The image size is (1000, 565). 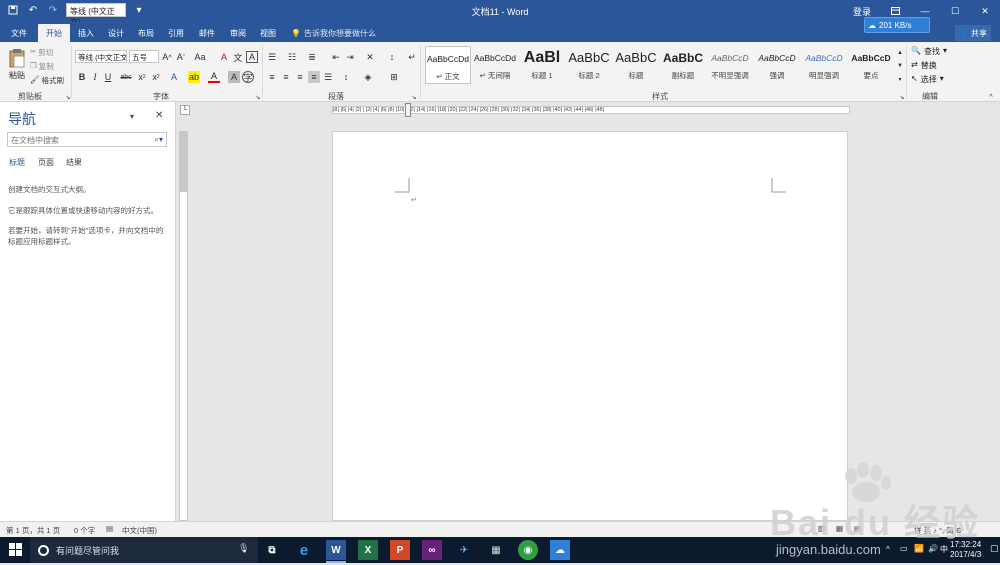 What do you see at coordinates (495, 65) in the screenshot?
I see `style-no-spacing: AaBbCcDd ↵ 无间隔` at bounding box center [495, 65].